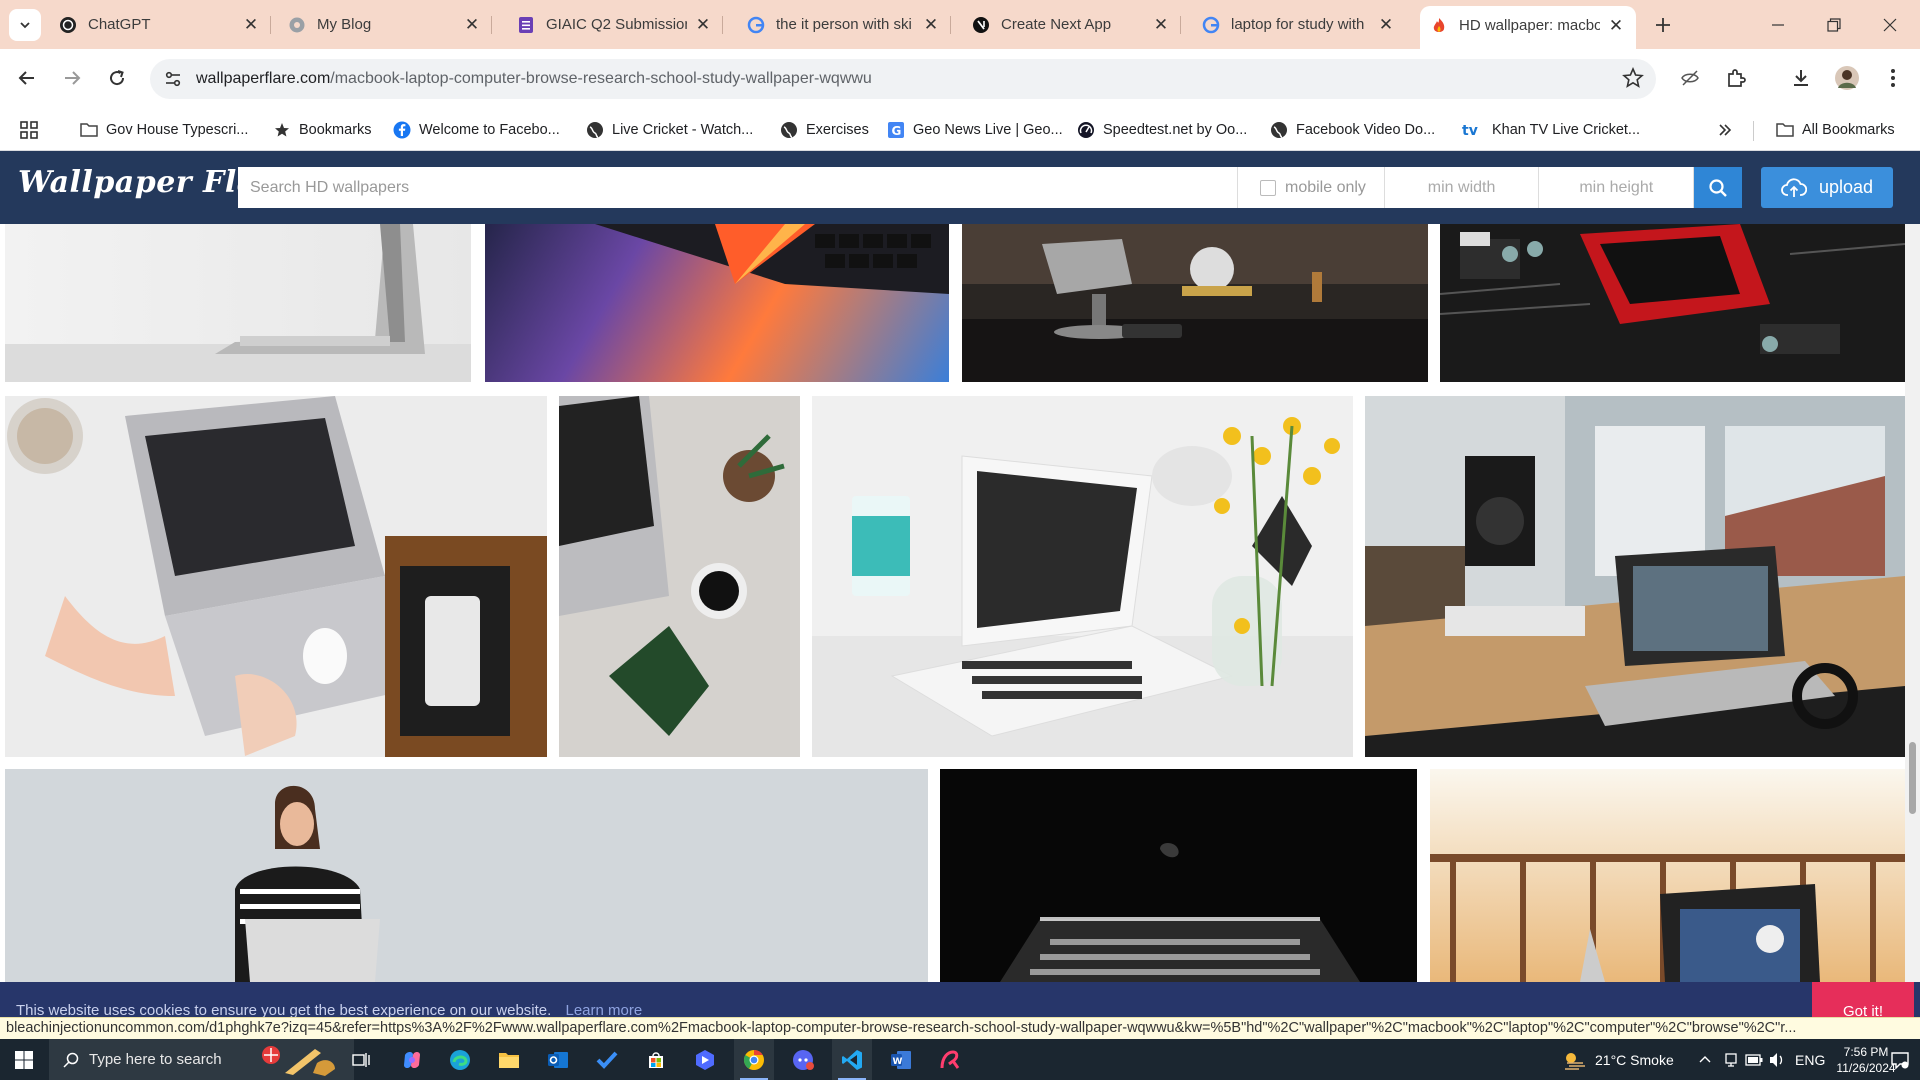  I want to click on chevron-double-right-icon, so click(1725, 130).